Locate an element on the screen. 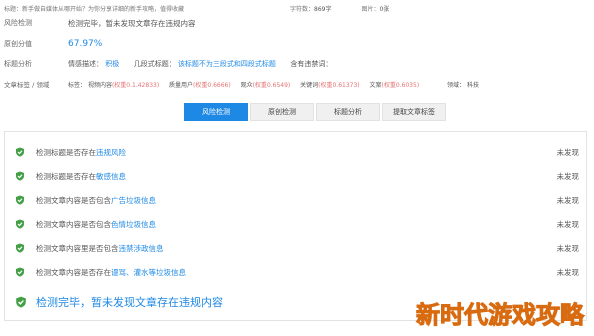 The height and width of the screenshot is (336, 594). title-analysis-label: 标题分析 is located at coordinates (18, 64).